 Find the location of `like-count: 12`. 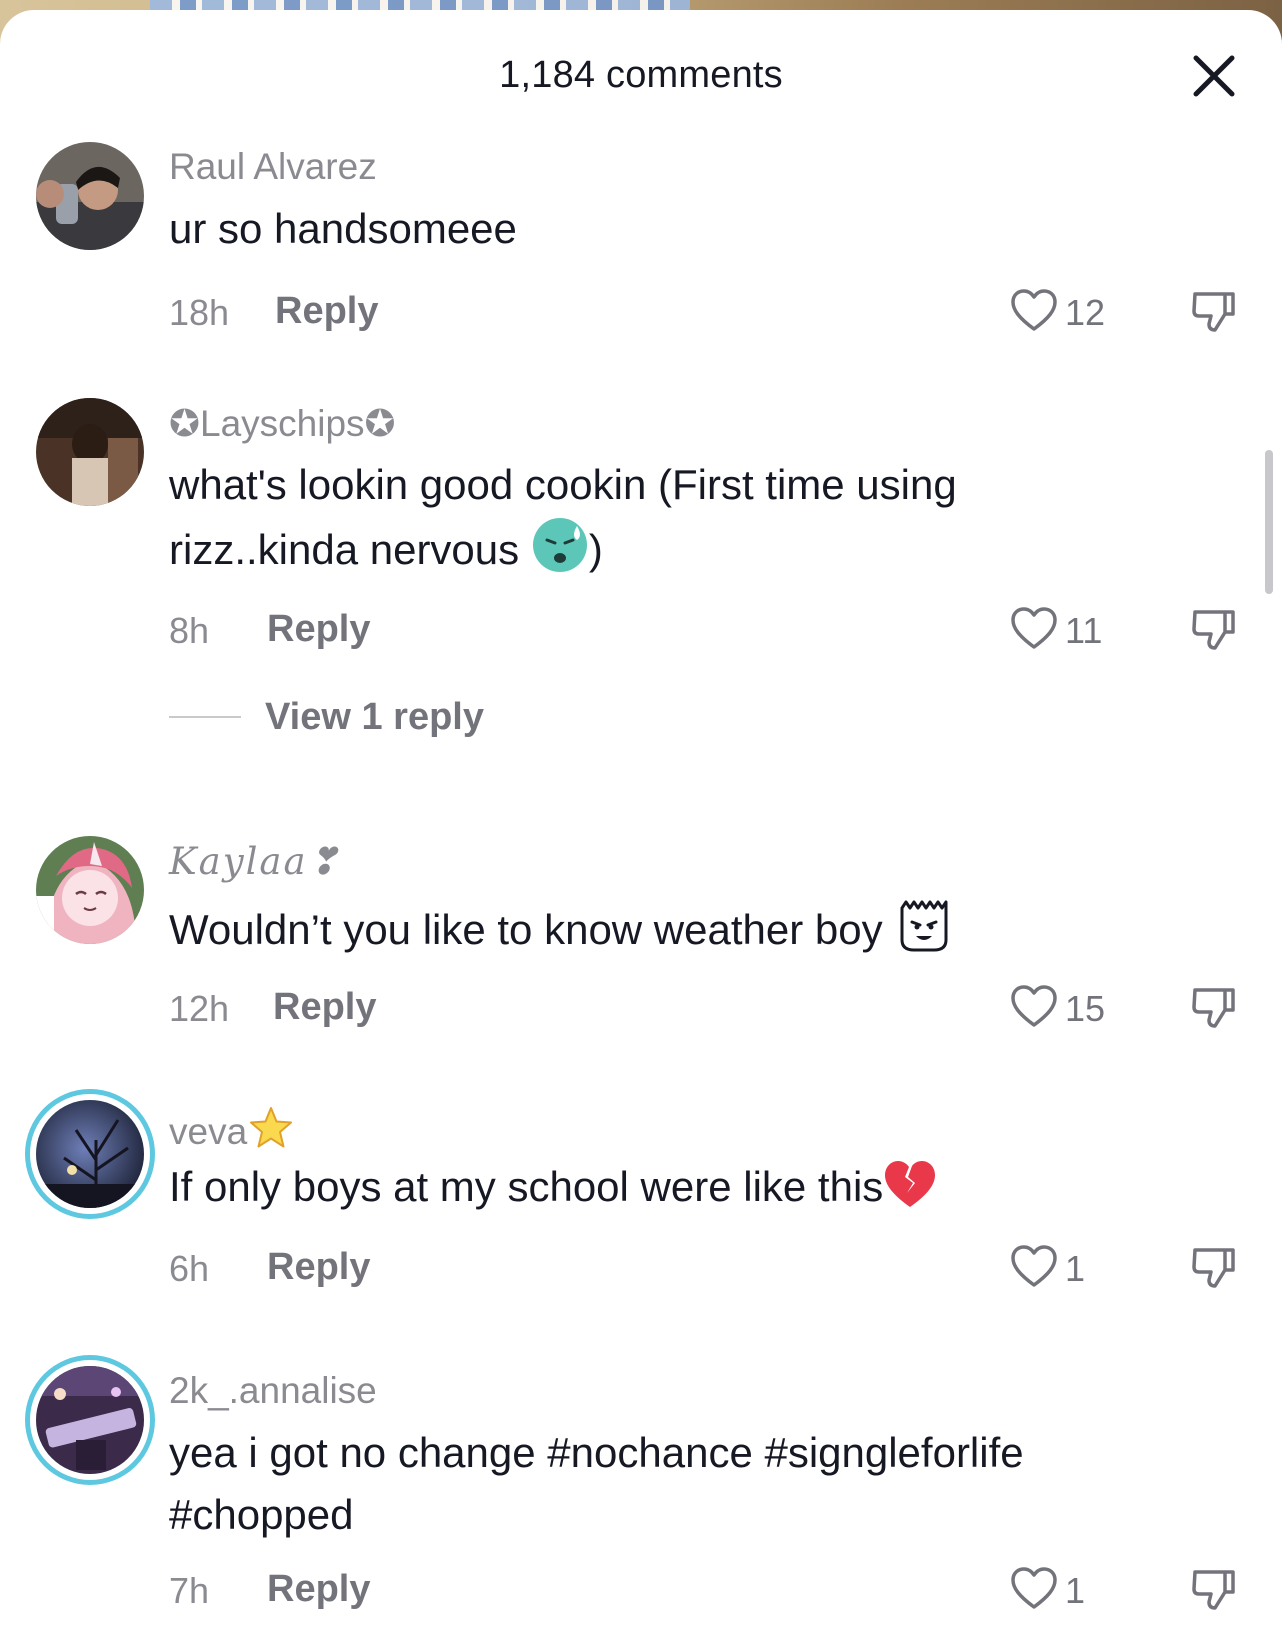

like-count: 12 is located at coordinates (1085, 312).